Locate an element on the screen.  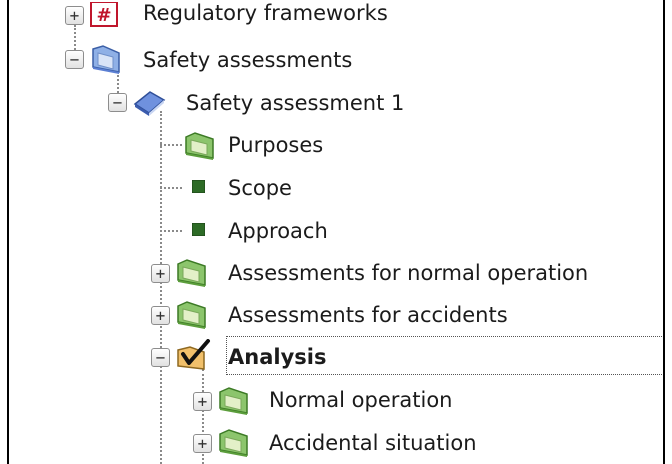
tree-item-label: Assessments for accidents is located at coordinates (368, 315).